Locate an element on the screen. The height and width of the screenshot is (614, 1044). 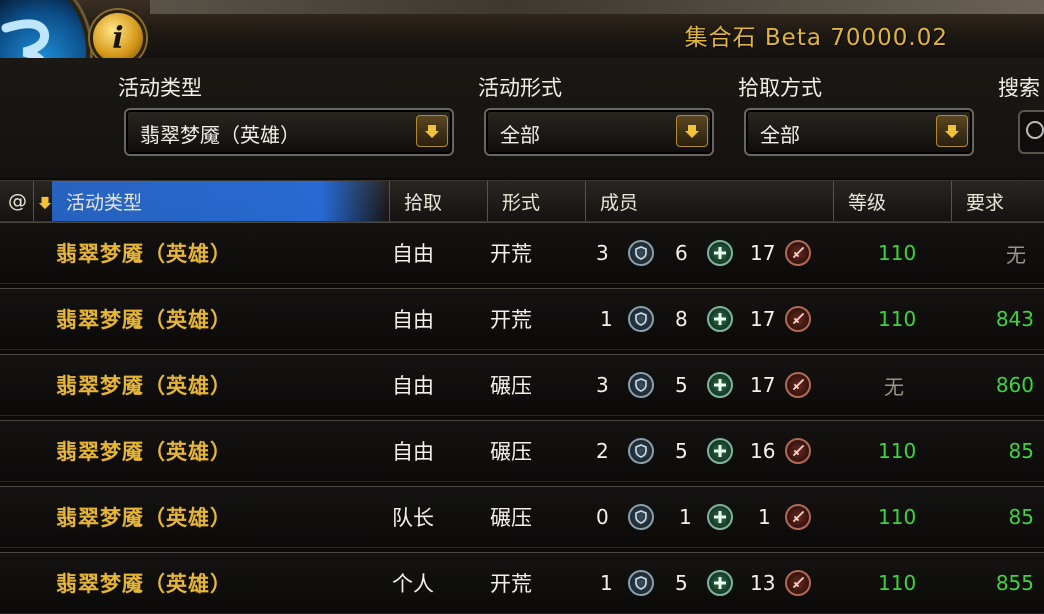
row-level: 无 is located at coordinates (894, 386).